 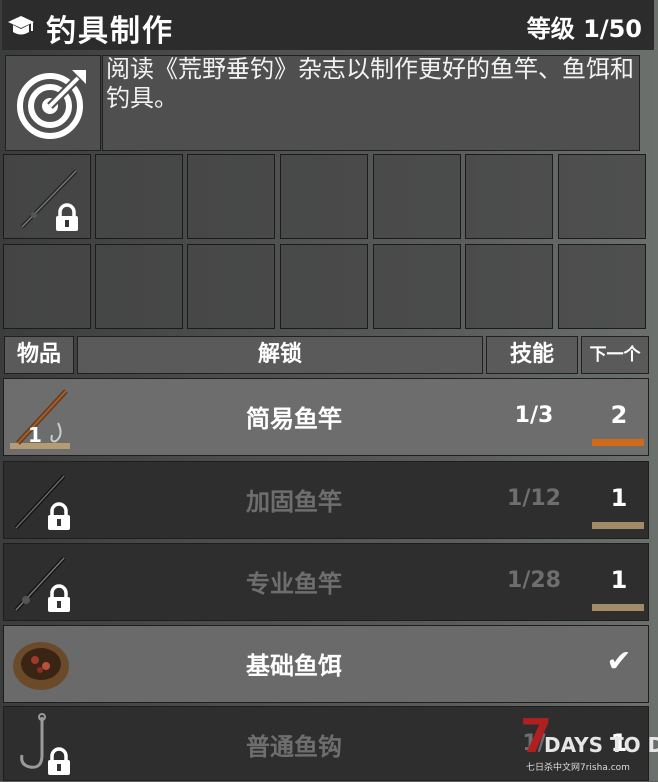 What do you see at coordinates (601, 745) in the screenshot?
I see `svg-text: DAYS TO DIE` at bounding box center [601, 745].